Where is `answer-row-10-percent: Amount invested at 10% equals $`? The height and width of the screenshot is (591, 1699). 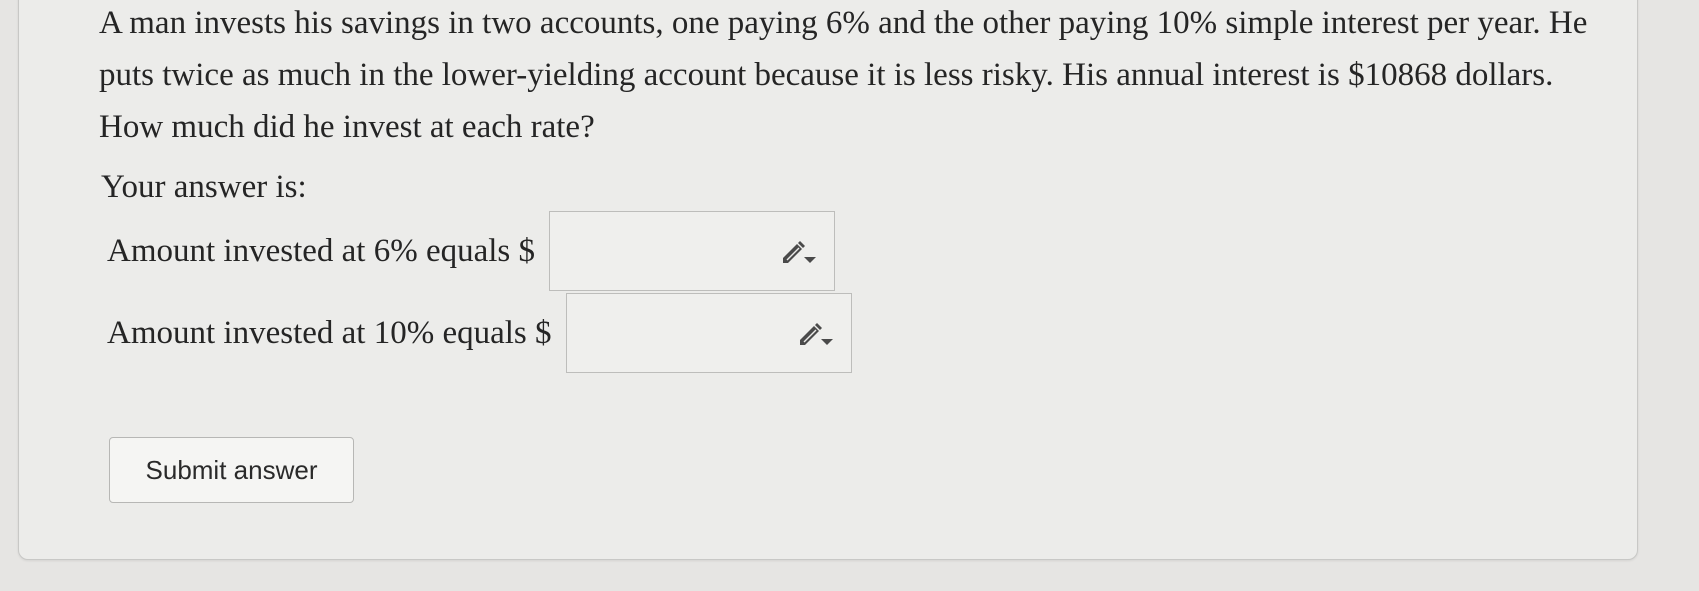
answer-row-10-percent: Amount invested at 10% equals $ is located at coordinates (479, 333).